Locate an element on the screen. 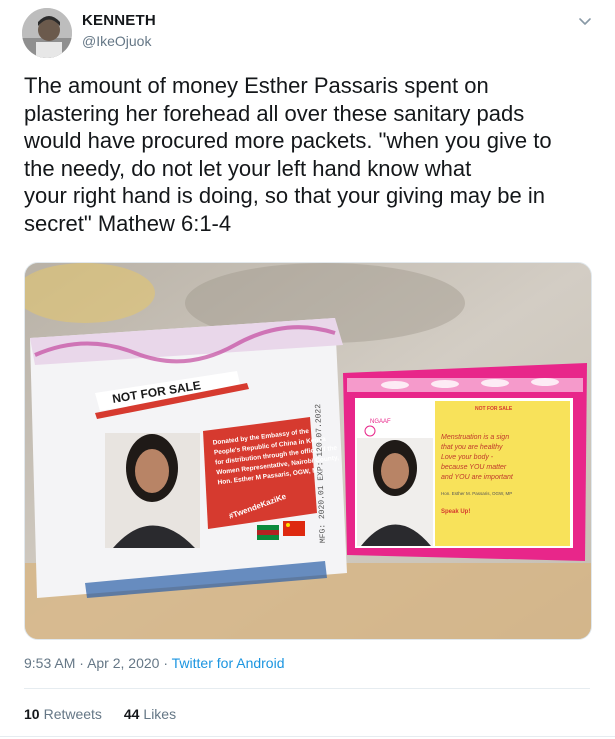  right-pack-banner: NOT FOR SALE is located at coordinates (494, 409).